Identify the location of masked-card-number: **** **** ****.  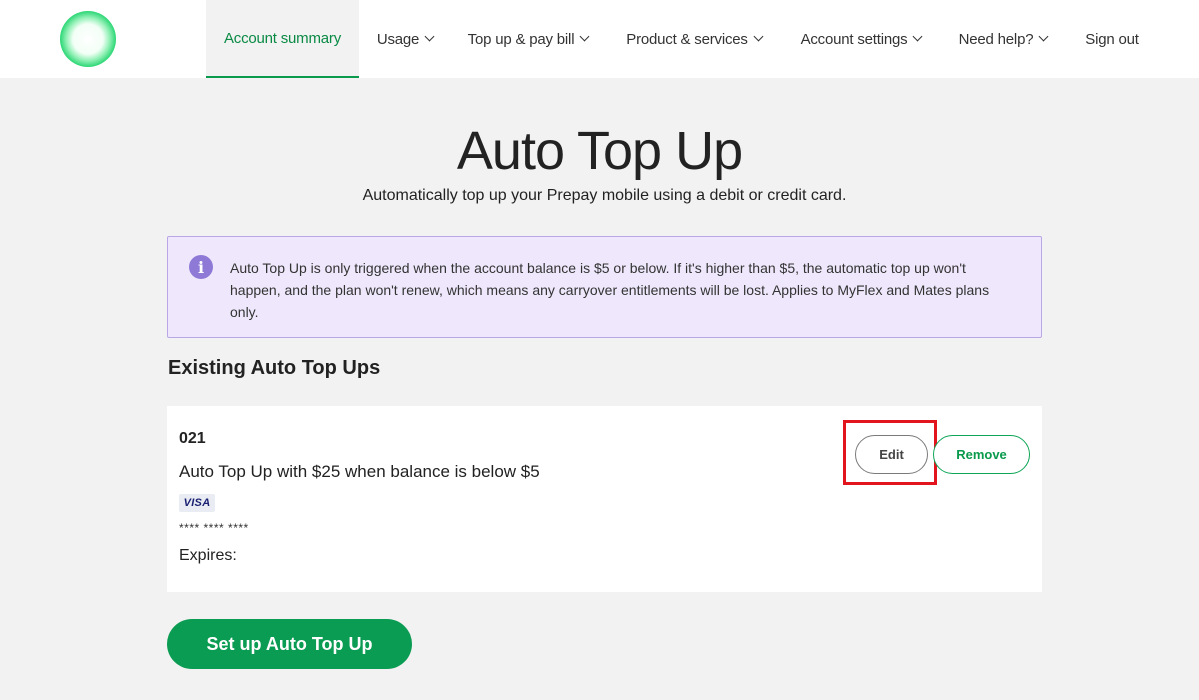
(214, 528).